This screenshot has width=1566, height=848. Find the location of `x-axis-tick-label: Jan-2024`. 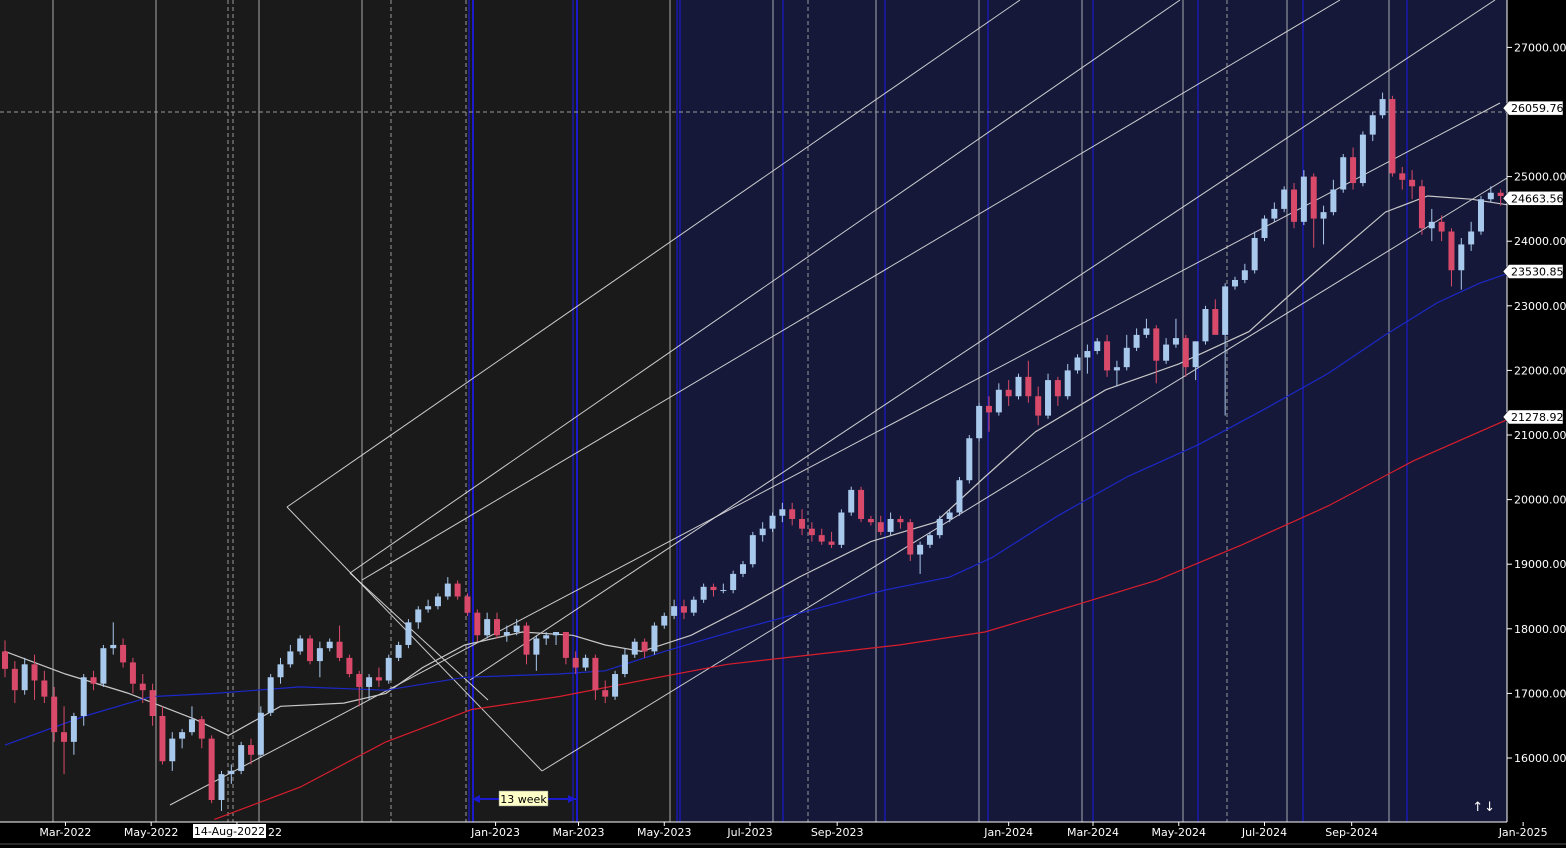

x-axis-tick-label: Jan-2024 is located at coordinates (1008, 832).